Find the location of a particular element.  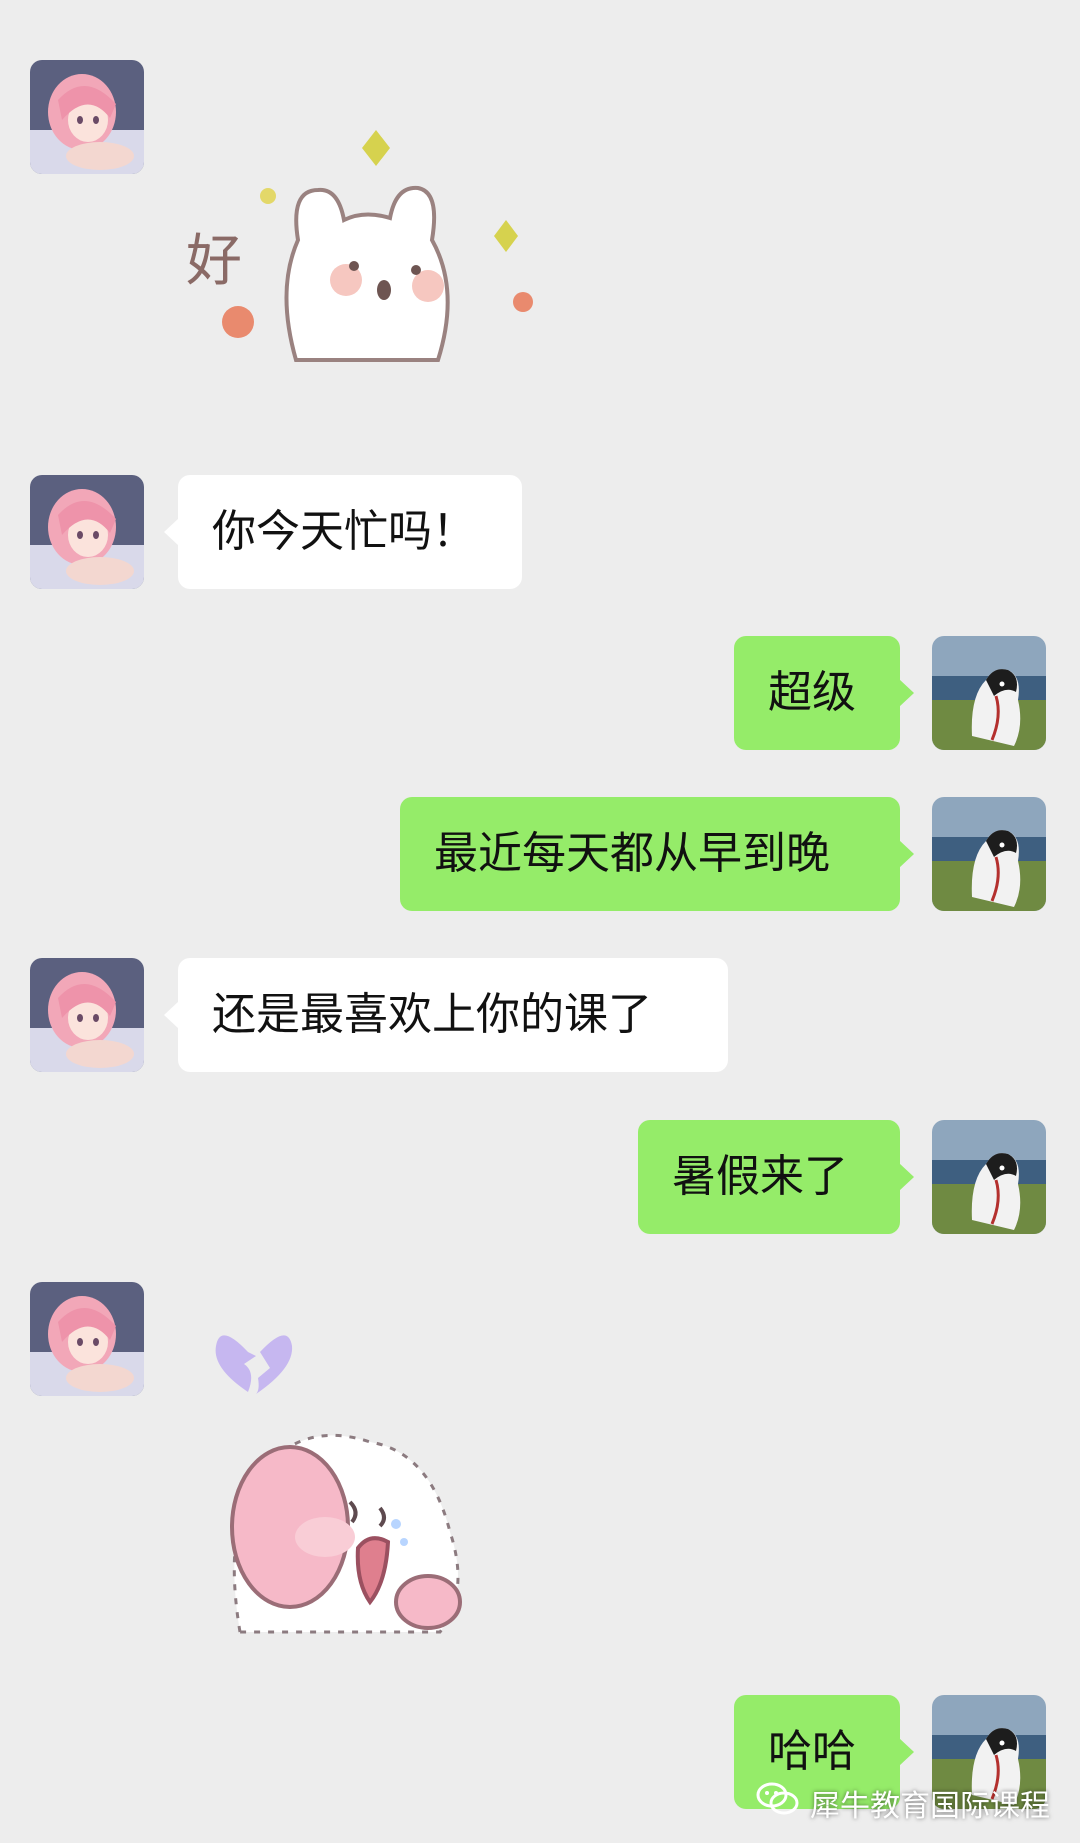

incoming-message-bubble: 你今天忙吗！ is located at coordinates (343, 532).